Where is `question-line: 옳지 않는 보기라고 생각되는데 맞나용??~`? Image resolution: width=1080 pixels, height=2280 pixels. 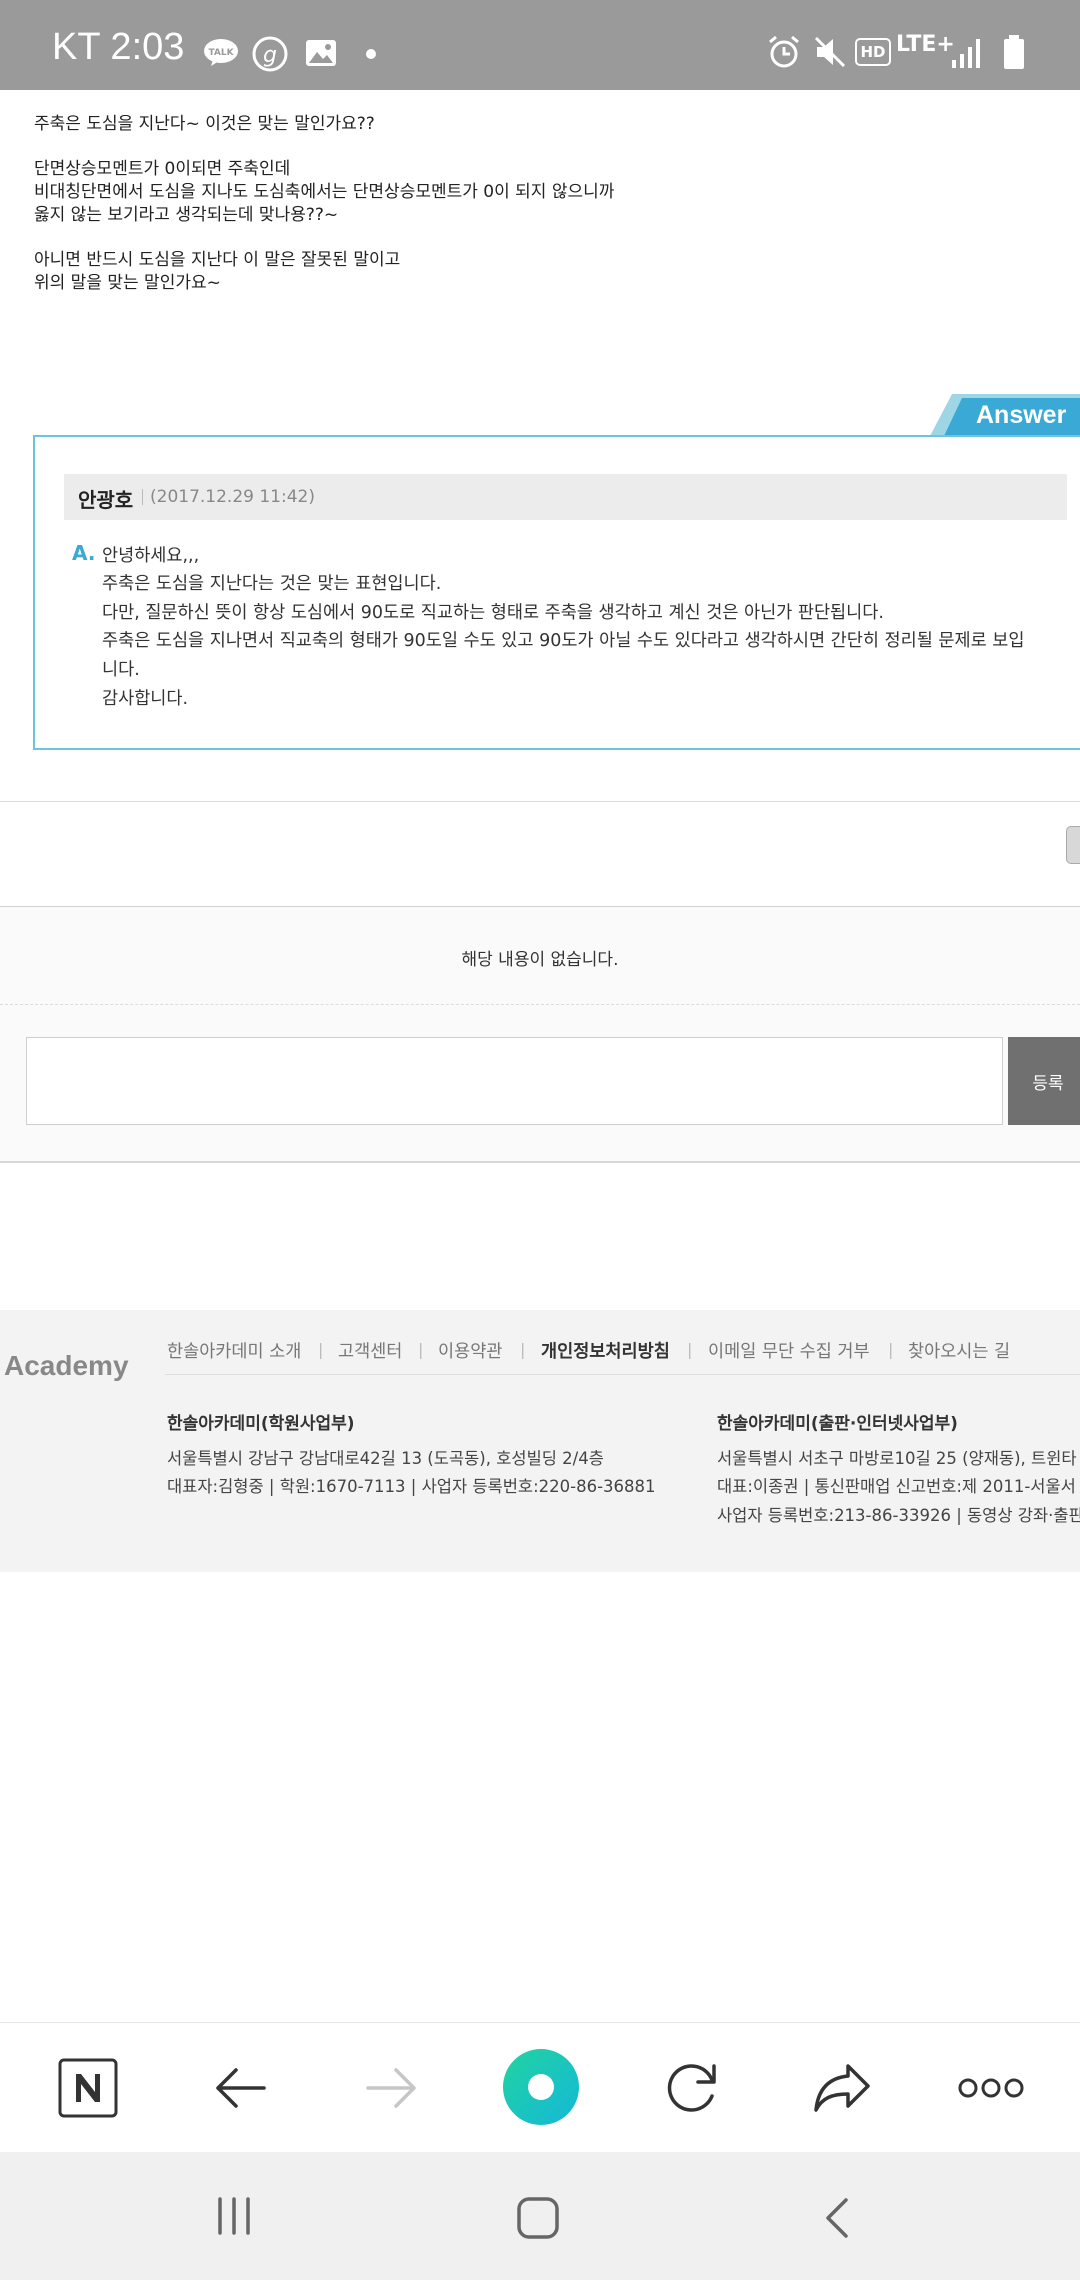 question-line: 옳지 않는 보기라고 생각되는데 맞나용??~ is located at coordinates (186, 215).